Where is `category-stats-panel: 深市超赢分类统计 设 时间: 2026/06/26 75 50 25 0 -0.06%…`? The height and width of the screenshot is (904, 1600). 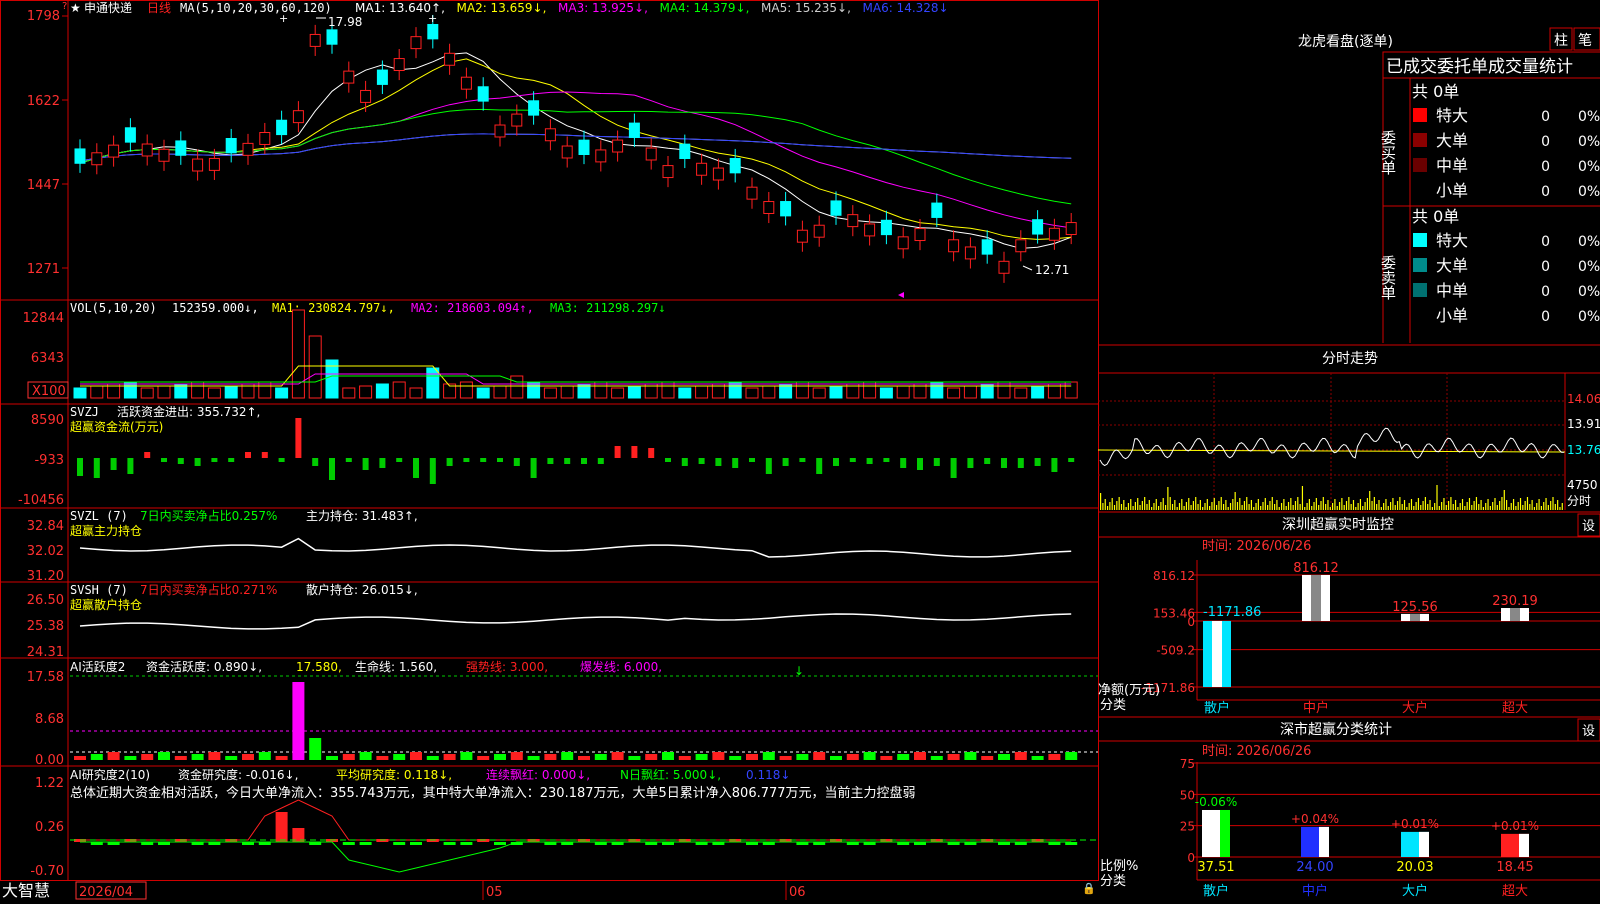
category-stats-panel: 深市超赢分类统计 设 时间: 2026/06/26 75 50 25 0 -0.06%… is located at coordinates (1349, 808).